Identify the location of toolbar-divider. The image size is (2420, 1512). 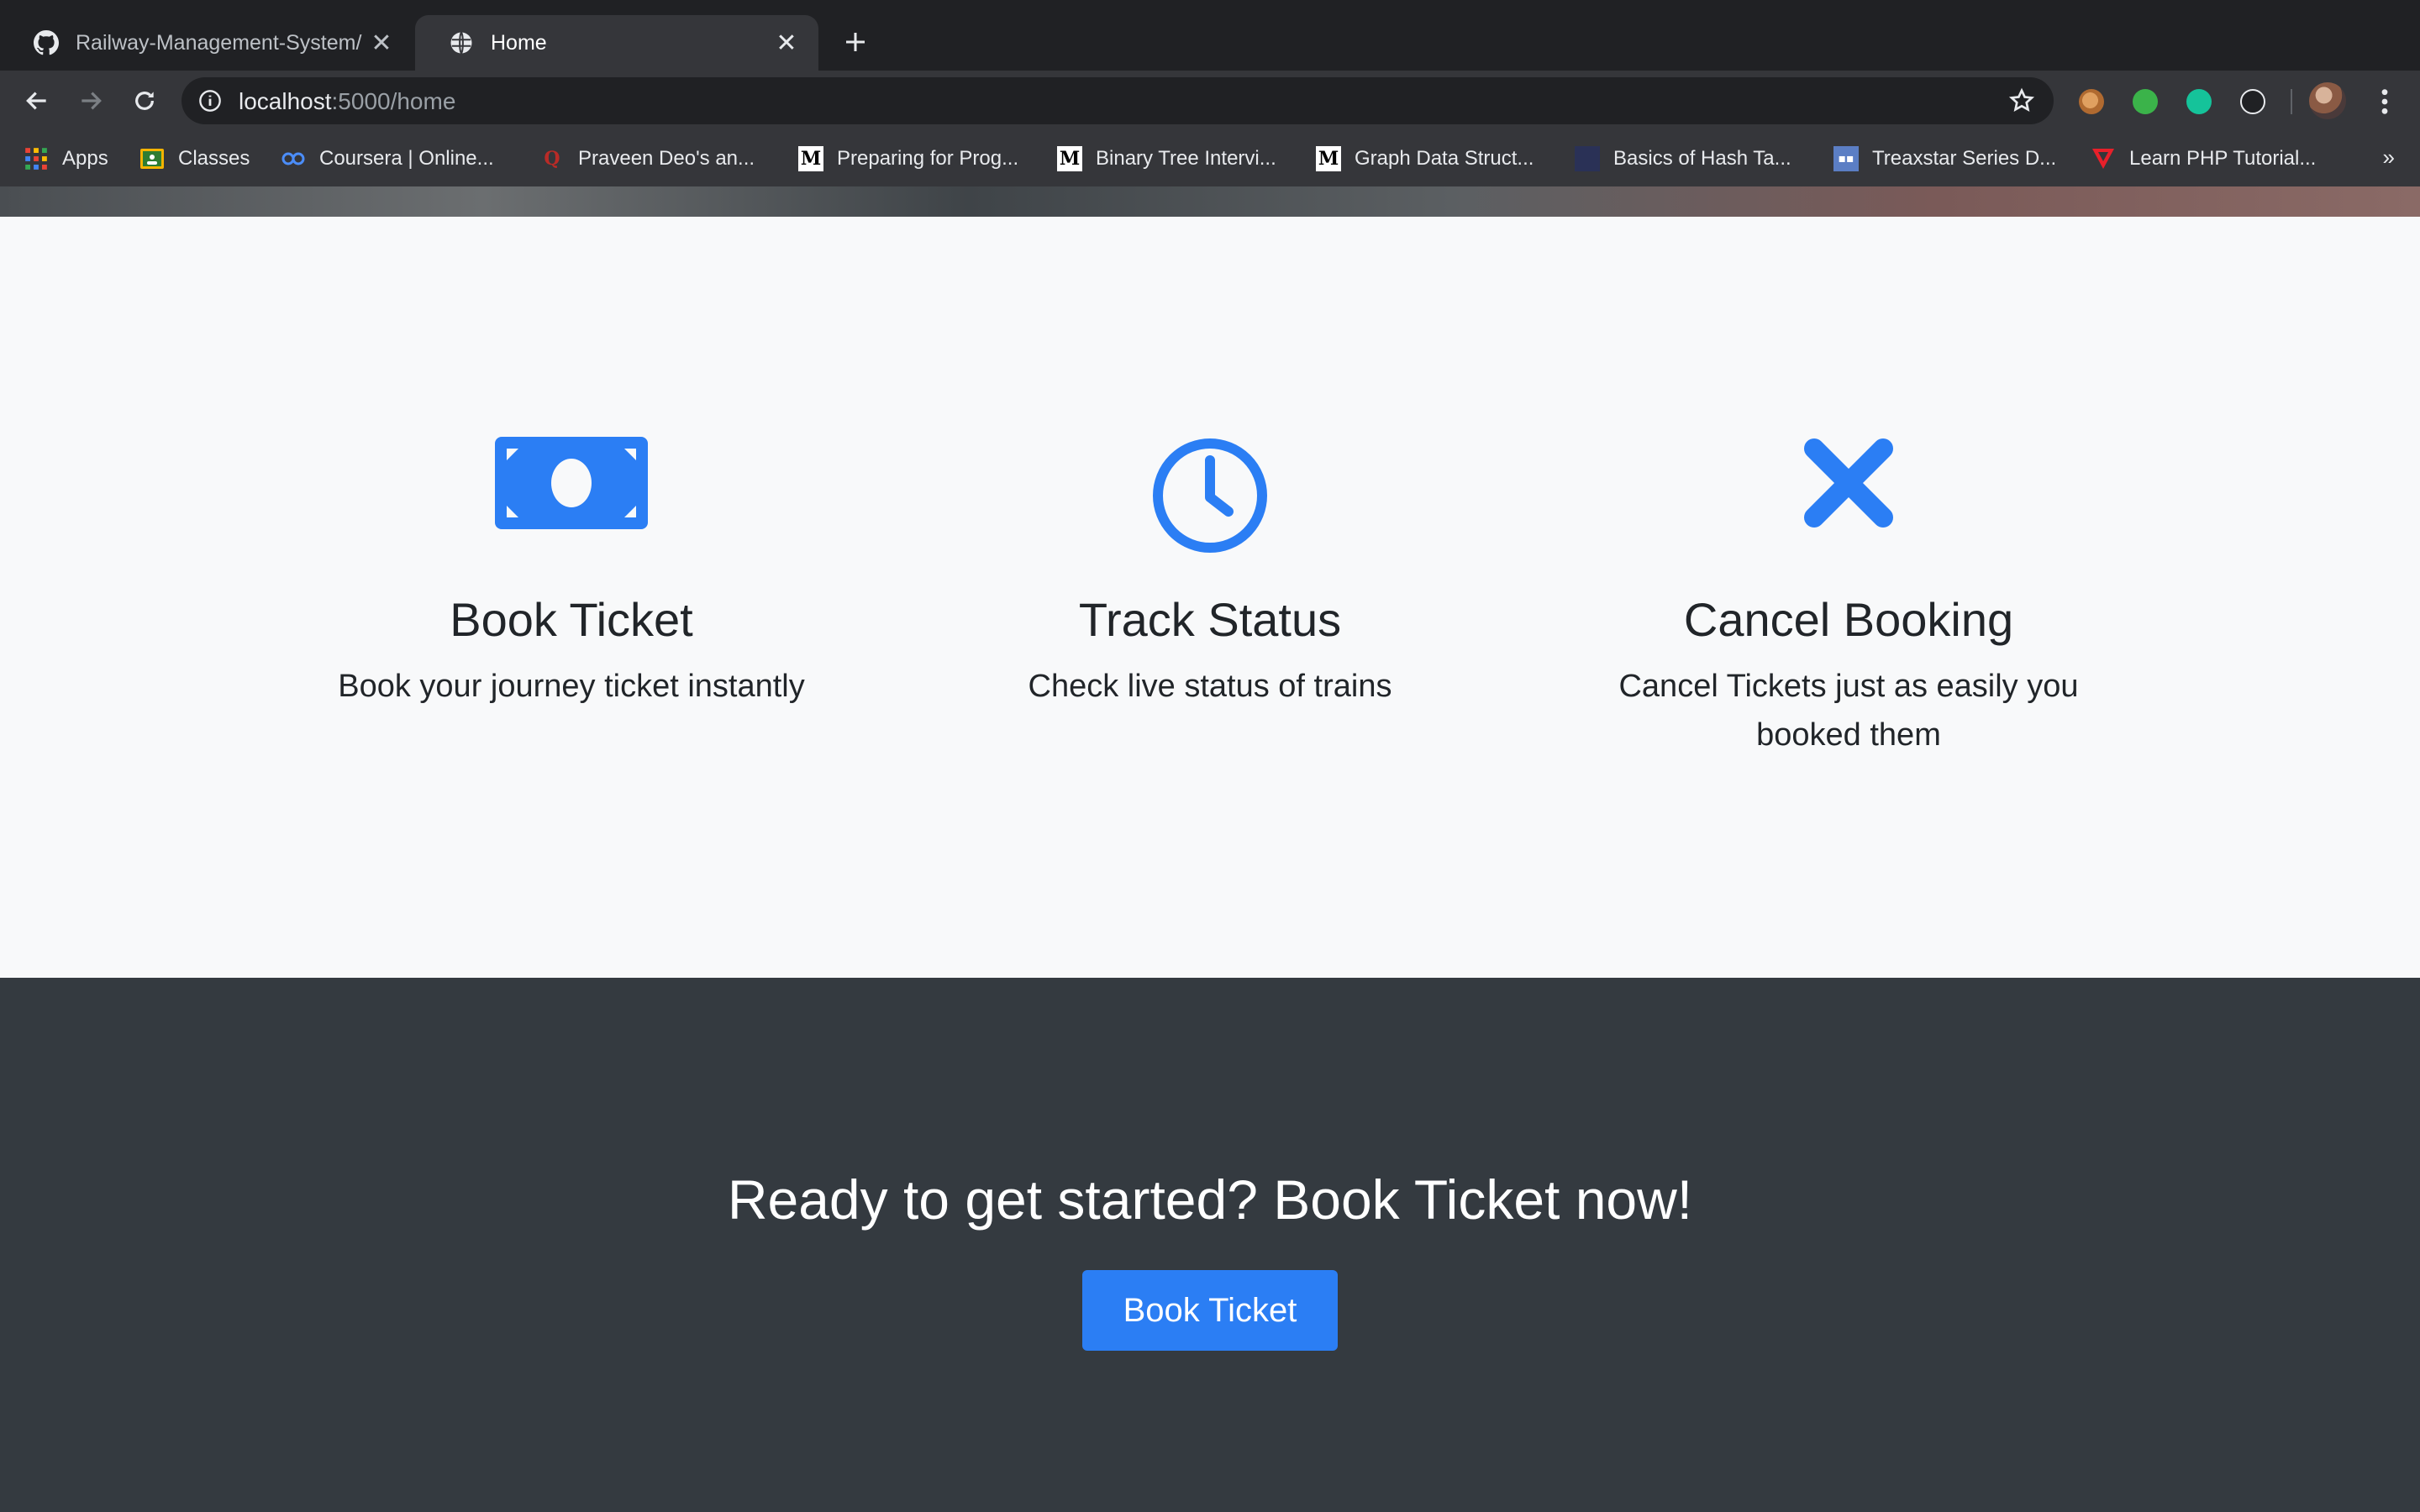
(2291, 101).